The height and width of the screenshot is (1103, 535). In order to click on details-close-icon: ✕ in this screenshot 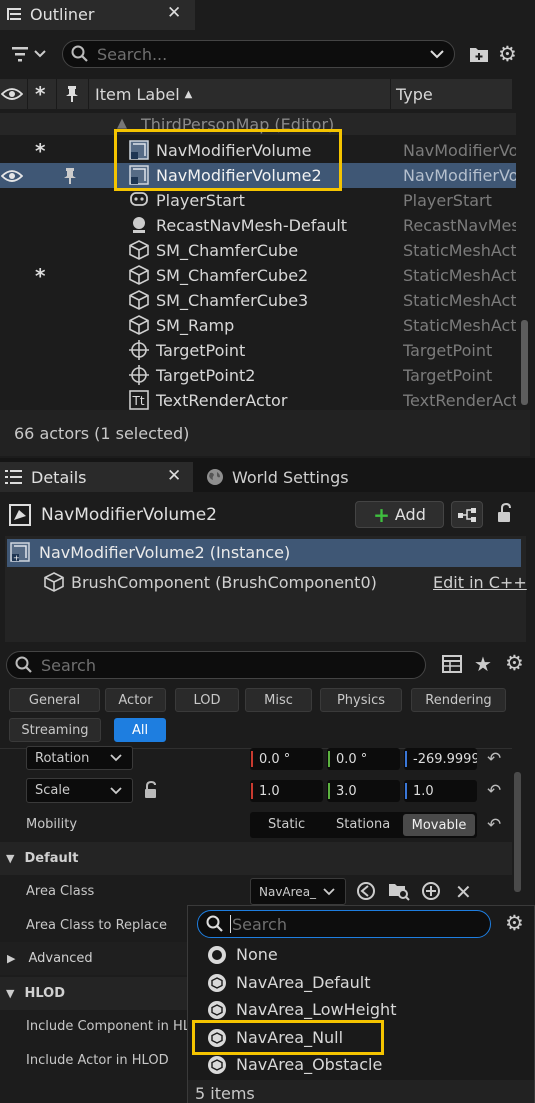, I will do `click(174, 476)`.